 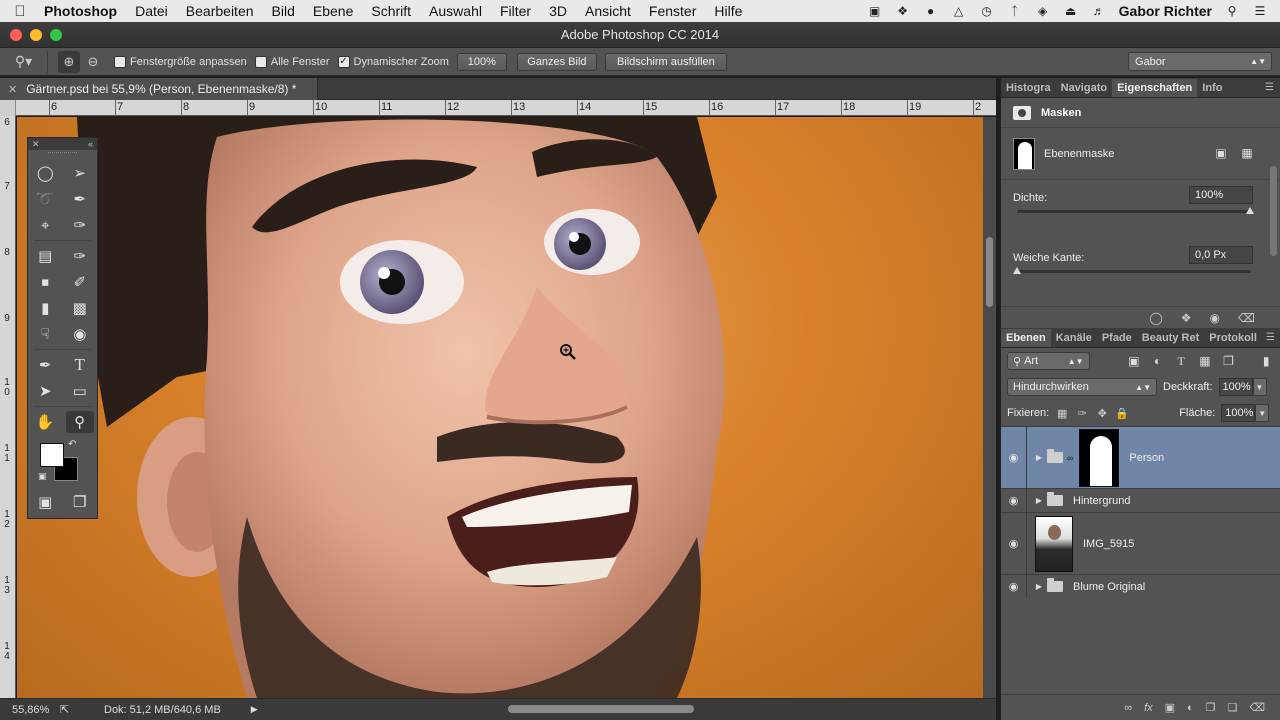 I want to click on visibility-icon: ◉, so click(x=1215, y=318).